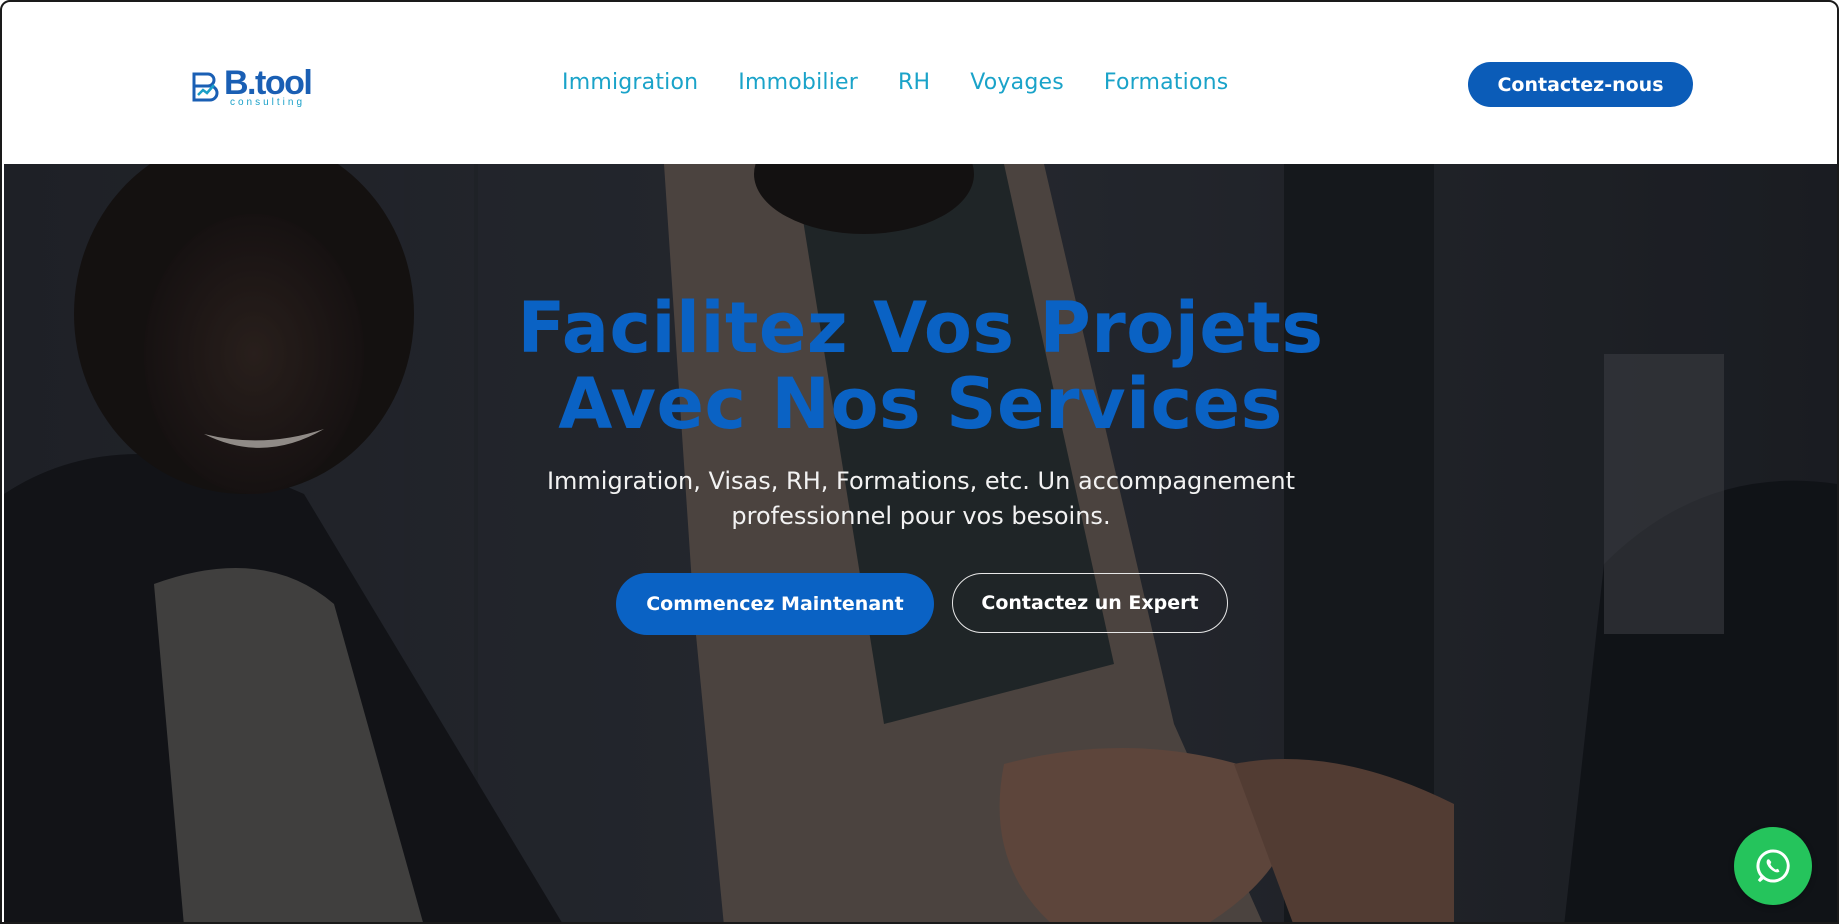 Image resolution: width=1839 pixels, height=924 pixels. Describe the element at coordinates (205, 87) in the screenshot. I see `logo-icon` at that location.